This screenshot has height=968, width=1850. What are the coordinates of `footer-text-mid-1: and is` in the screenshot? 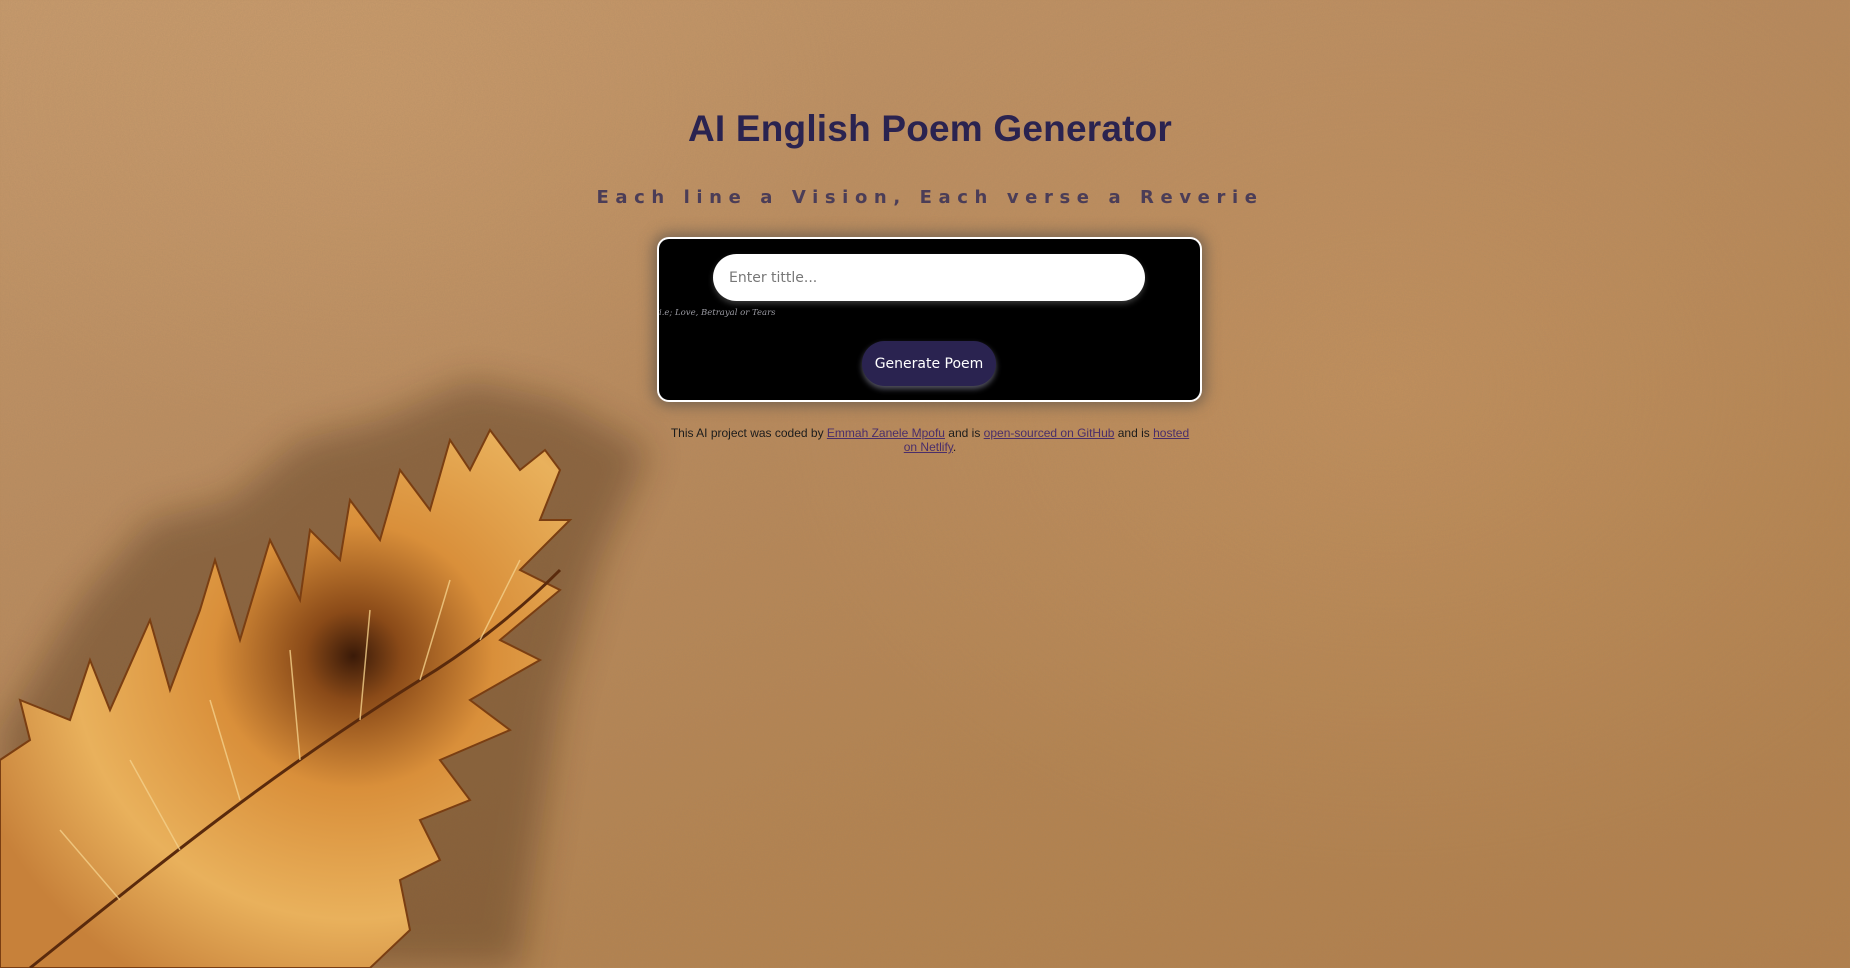 It's located at (964, 433).